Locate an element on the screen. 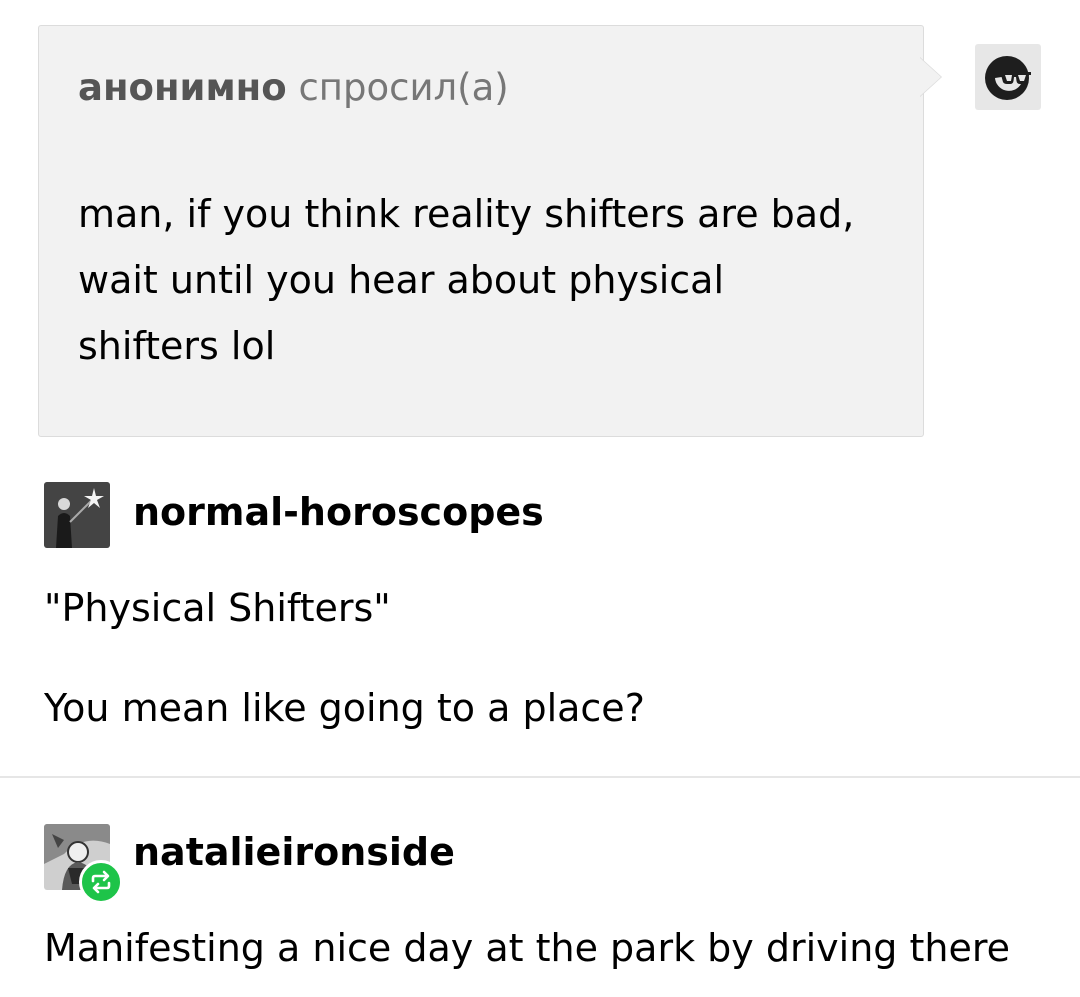 This screenshot has width=1080, height=997. user-avatar-normal-horoscopes is located at coordinates (77, 515).